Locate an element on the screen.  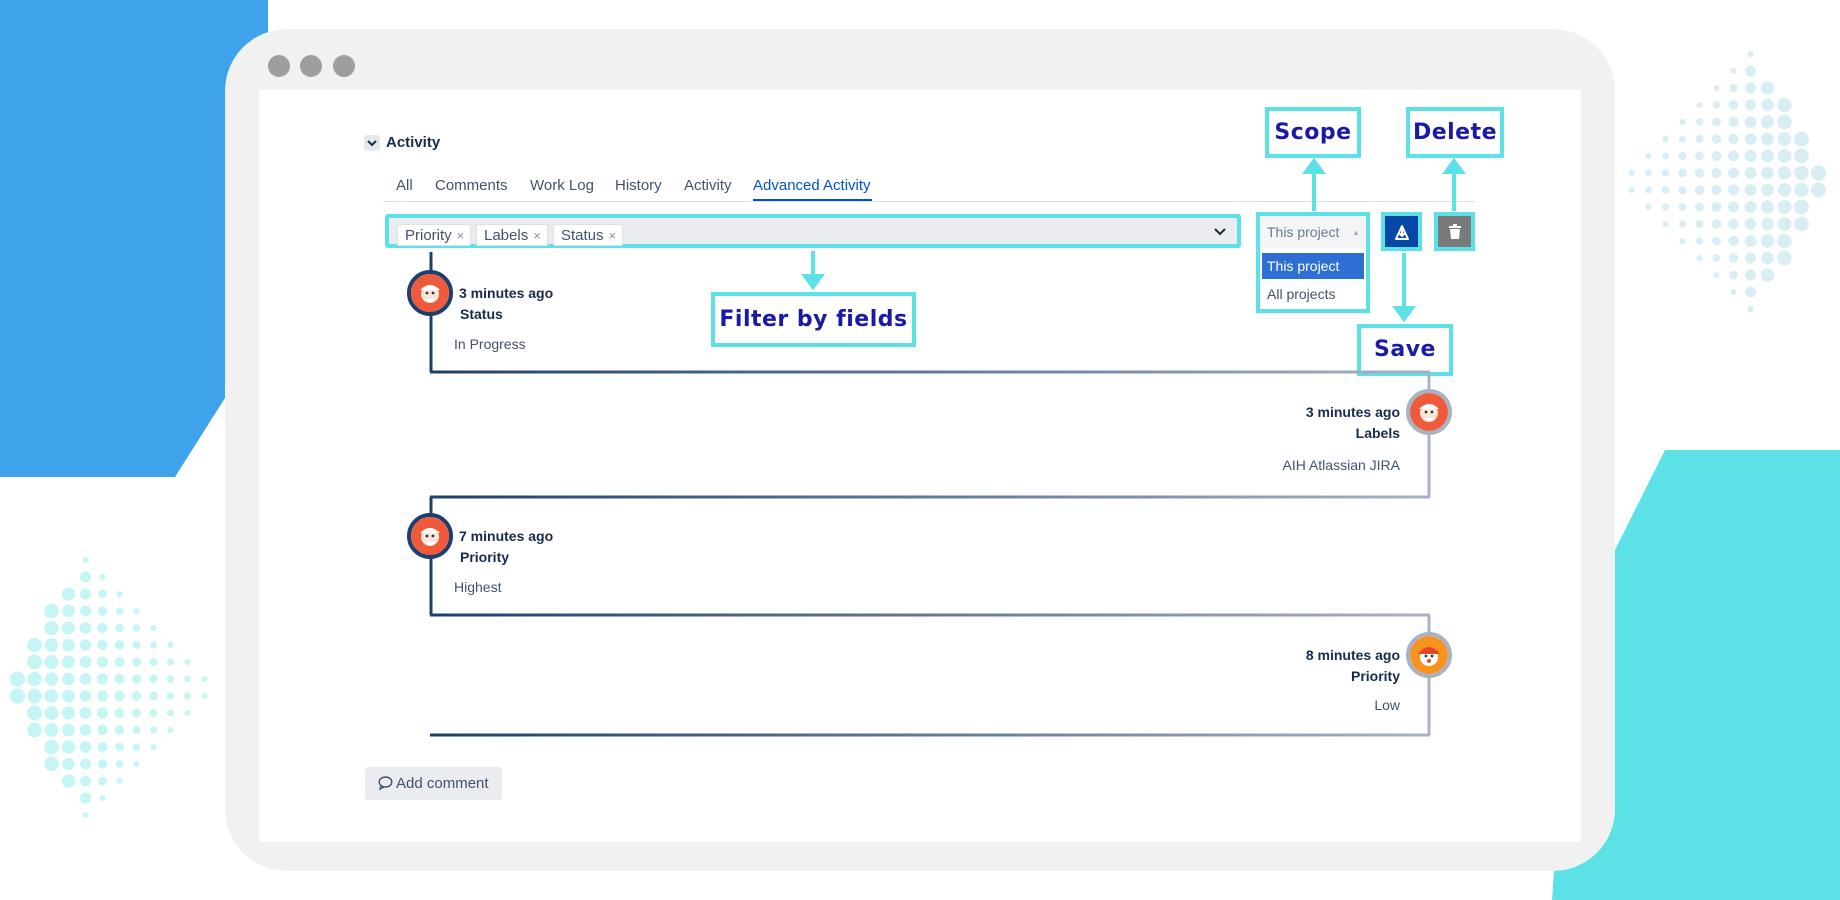
entry-time: 8 minutes ago is located at coordinates (1352, 655).